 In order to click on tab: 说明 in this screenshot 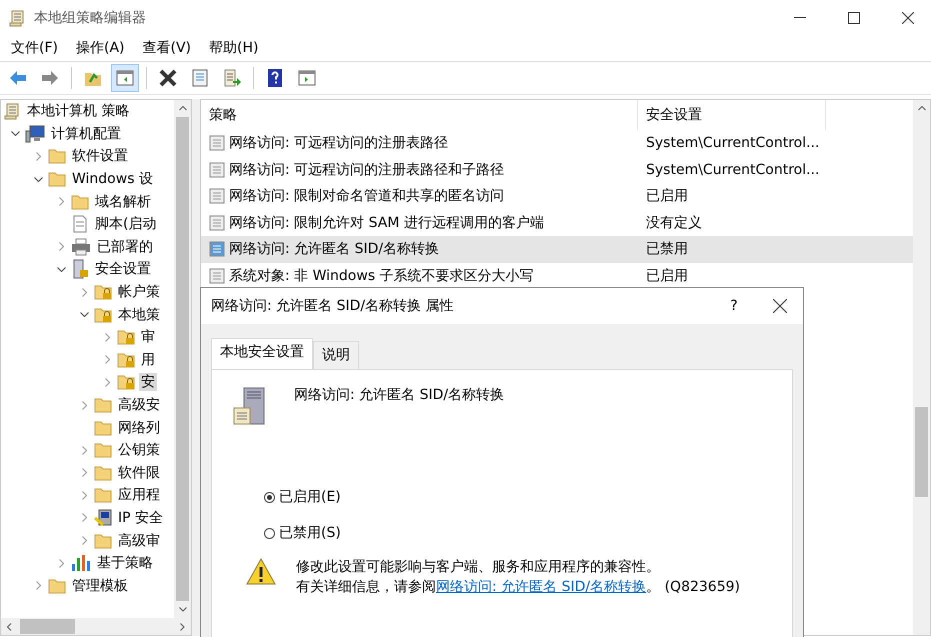, I will do `click(336, 355)`.